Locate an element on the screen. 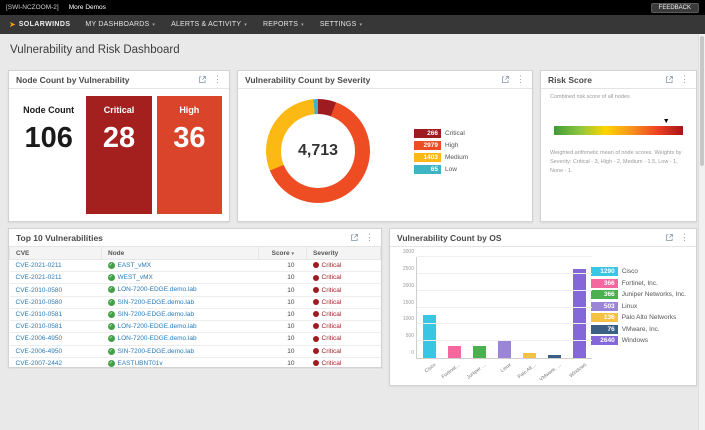 Image resolution: width=705 pixels, height=430 pixels. vuln-tile-critical: Critical 28 is located at coordinates (119, 155).